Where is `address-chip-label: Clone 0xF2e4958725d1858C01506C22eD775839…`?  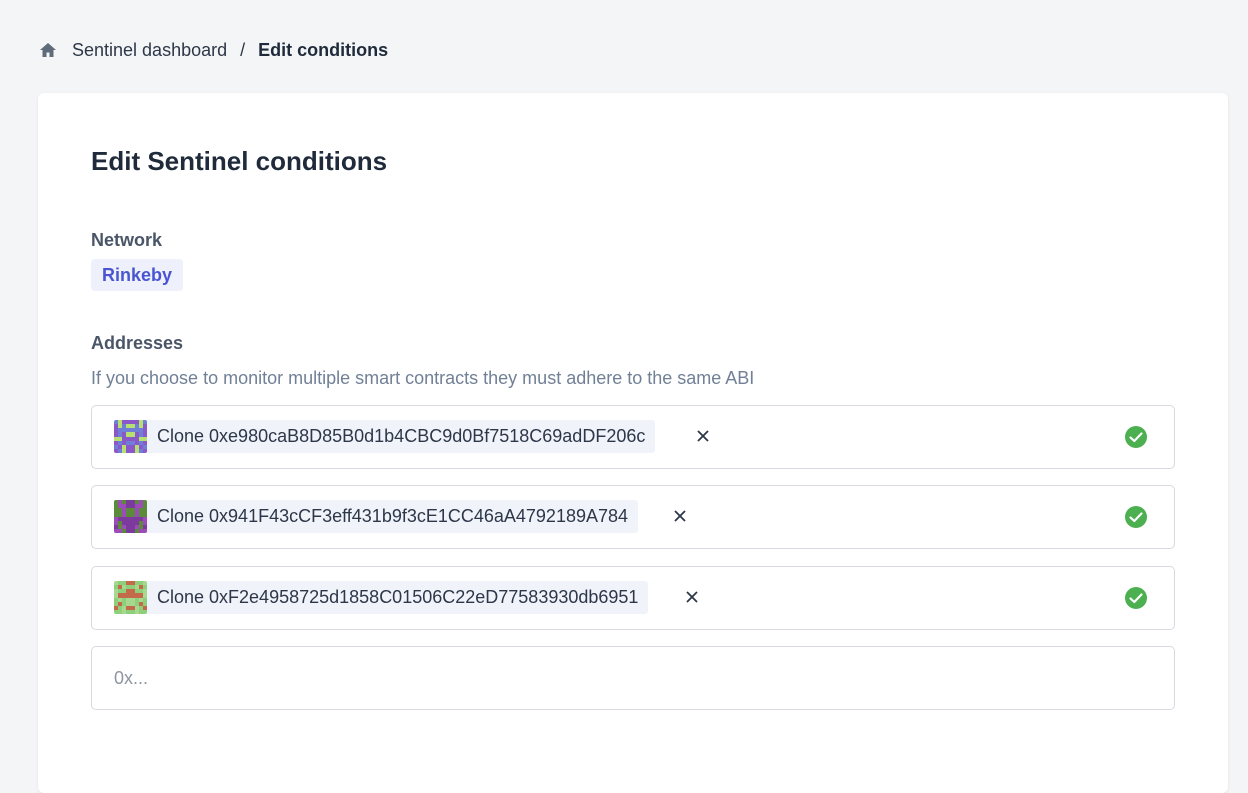
address-chip-label: Clone 0xF2e4958725d1858C01506C22eD775839… is located at coordinates (398, 597).